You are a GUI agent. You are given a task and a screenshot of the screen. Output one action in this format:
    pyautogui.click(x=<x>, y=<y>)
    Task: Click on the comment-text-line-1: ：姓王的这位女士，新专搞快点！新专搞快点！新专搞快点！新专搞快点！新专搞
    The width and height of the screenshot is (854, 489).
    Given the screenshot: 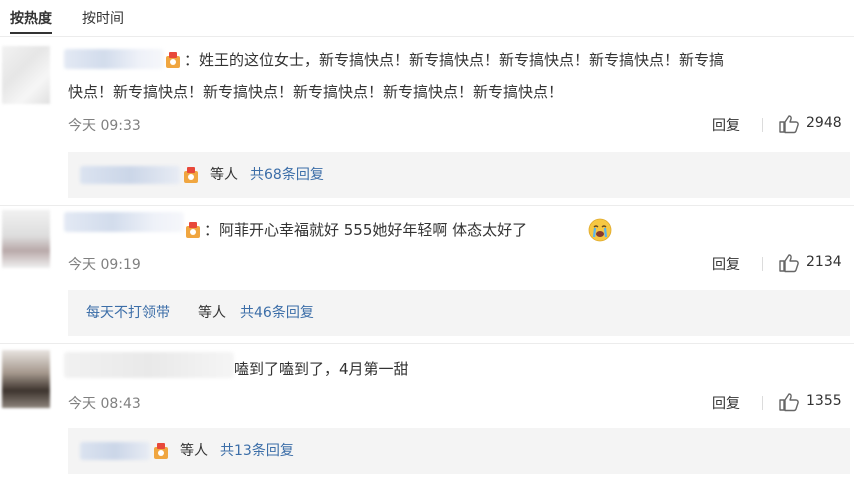 What is the action you would take?
    pyautogui.click(x=454, y=60)
    